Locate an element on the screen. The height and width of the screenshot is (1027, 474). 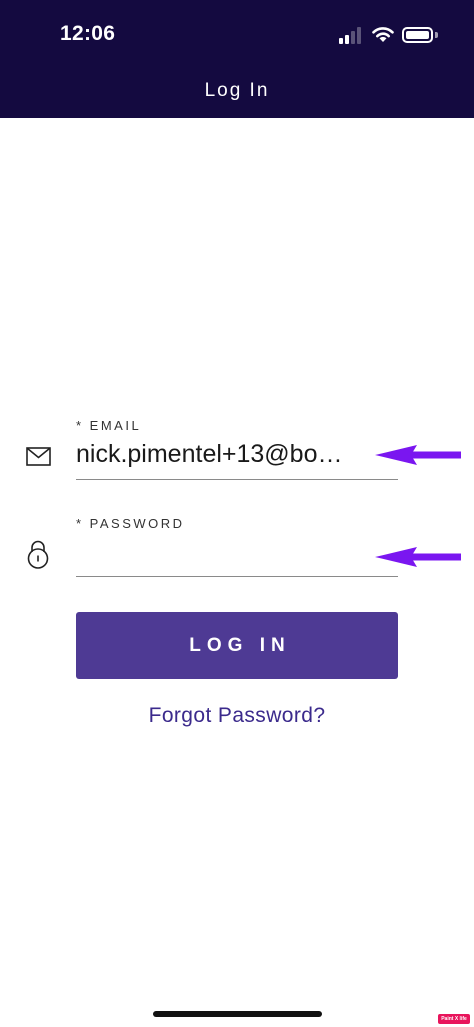
page-title: Log In is located at coordinates (237, 90).